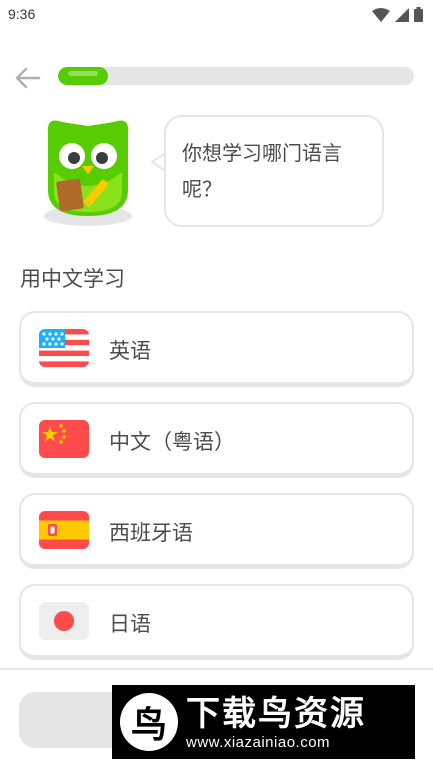  Describe the element at coordinates (262, 171) in the screenshot. I see `bubble-text: 你想学习哪门语言呢？` at that location.